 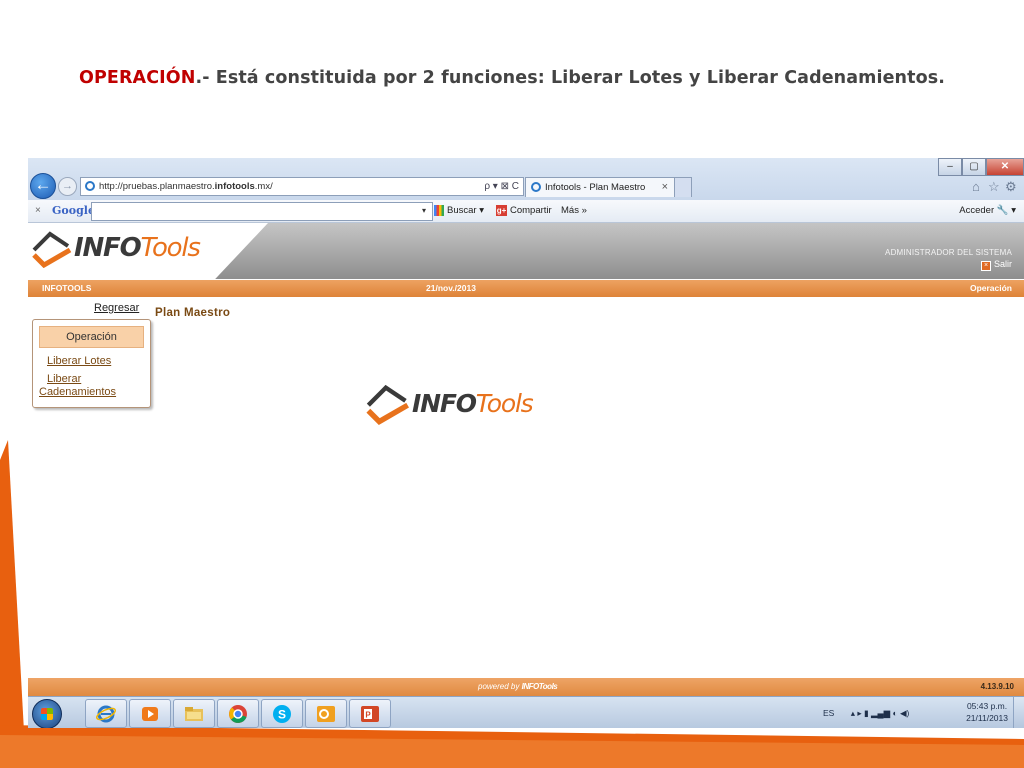 What do you see at coordinates (43, 186) in the screenshot?
I see `back-button: ←` at bounding box center [43, 186].